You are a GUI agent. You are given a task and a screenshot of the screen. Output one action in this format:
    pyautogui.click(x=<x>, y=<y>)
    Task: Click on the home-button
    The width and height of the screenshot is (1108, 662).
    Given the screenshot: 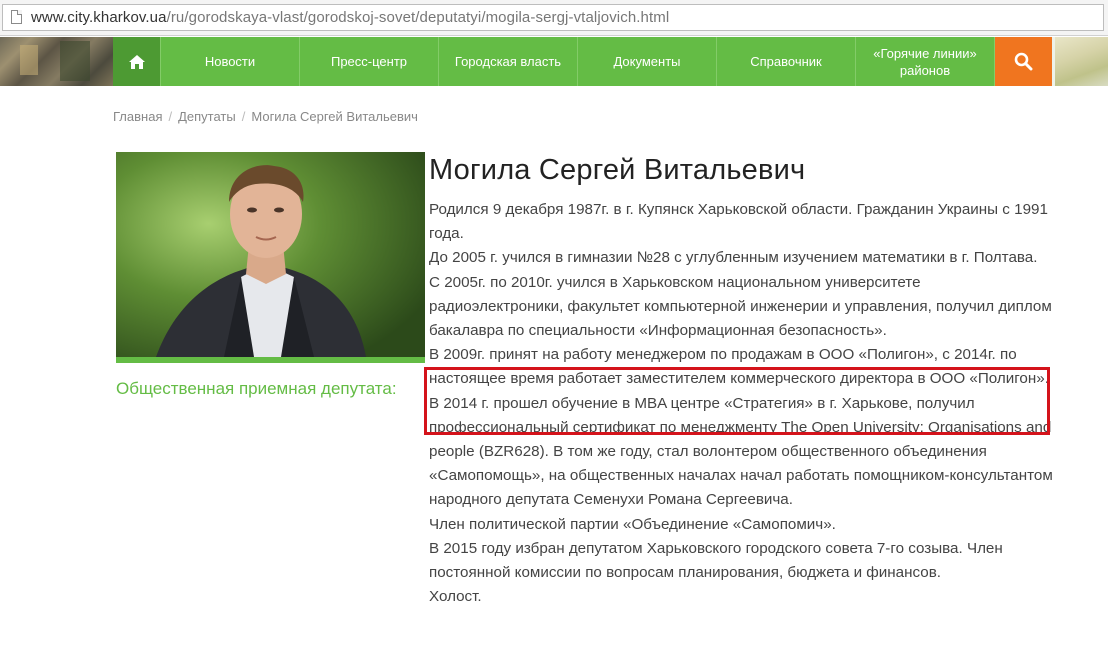 What is the action you would take?
    pyautogui.click(x=137, y=61)
    